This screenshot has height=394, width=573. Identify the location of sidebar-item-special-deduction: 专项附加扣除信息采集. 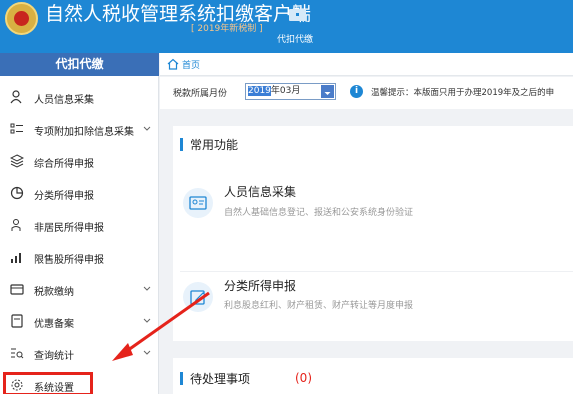
(79, 130).